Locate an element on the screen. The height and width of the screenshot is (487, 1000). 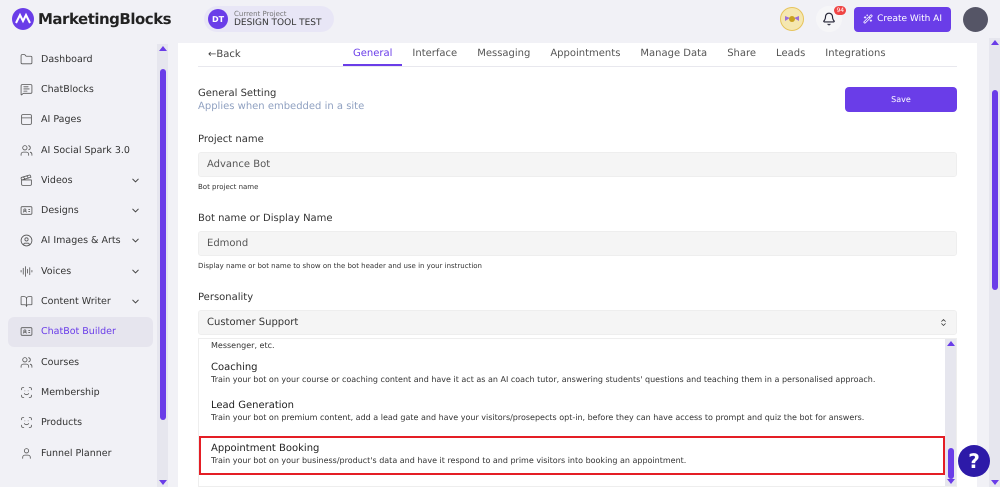
sidebar-item: Videos is located at coordinates (80, 180).